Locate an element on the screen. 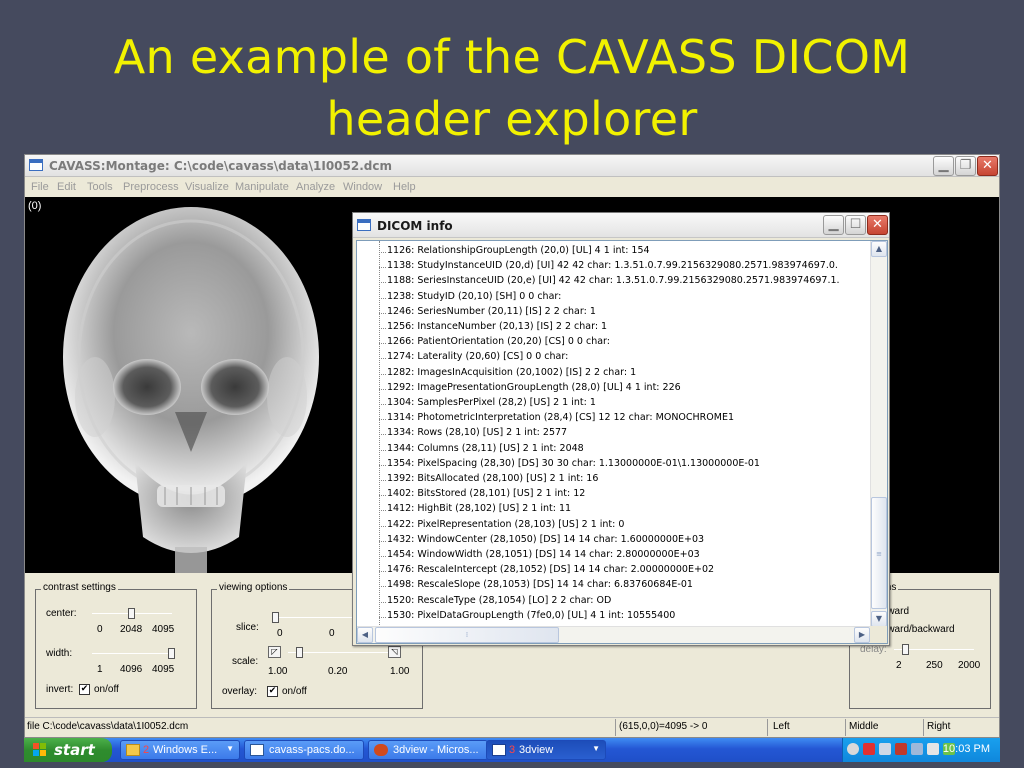  scroll-down-icon: ▼ is located at coordinates (879, 619).